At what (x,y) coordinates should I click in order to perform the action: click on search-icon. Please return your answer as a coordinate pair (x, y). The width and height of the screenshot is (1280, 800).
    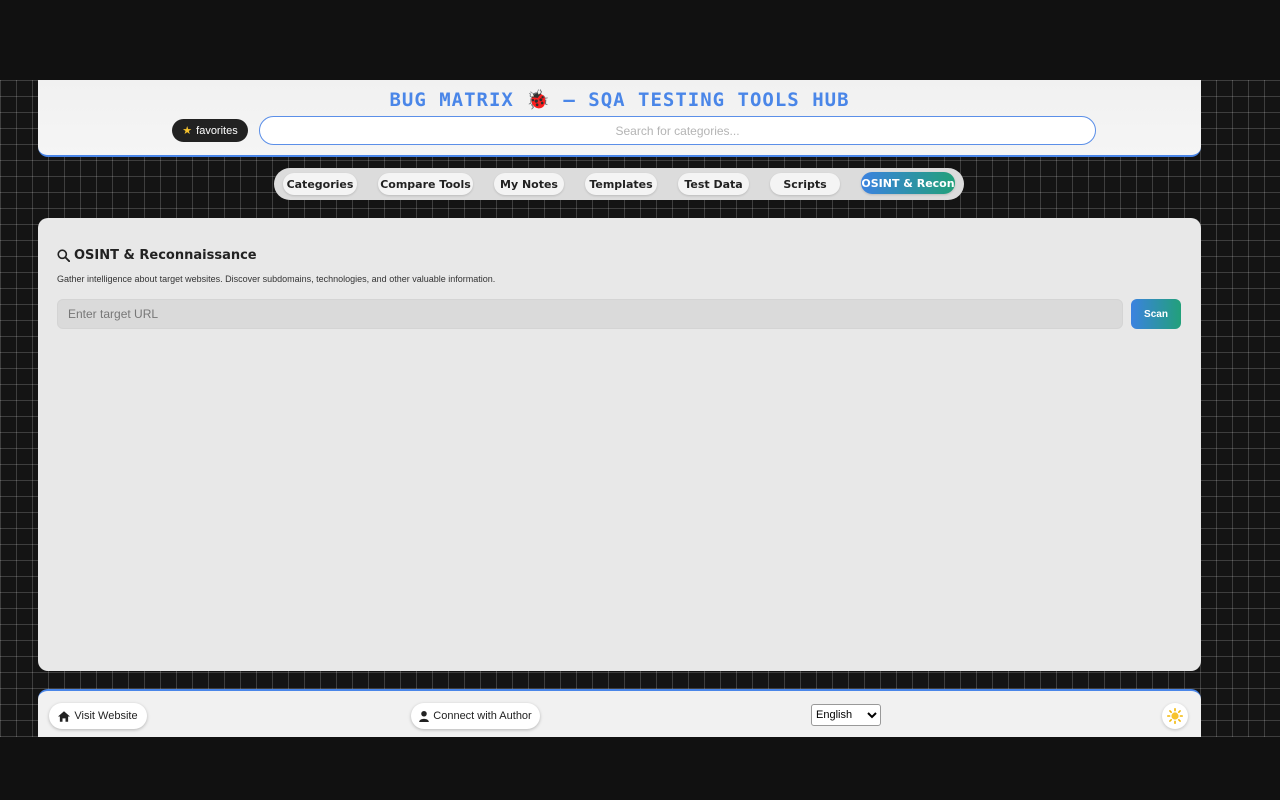
    Looking at the image, I should click on (63, 255).